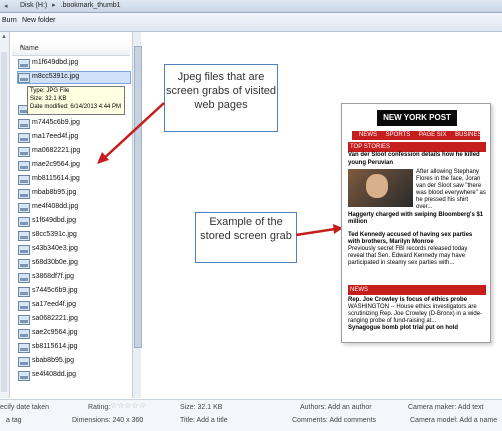  I want to click on list-item: sa17eed4f.jpg, so click(74, 305).